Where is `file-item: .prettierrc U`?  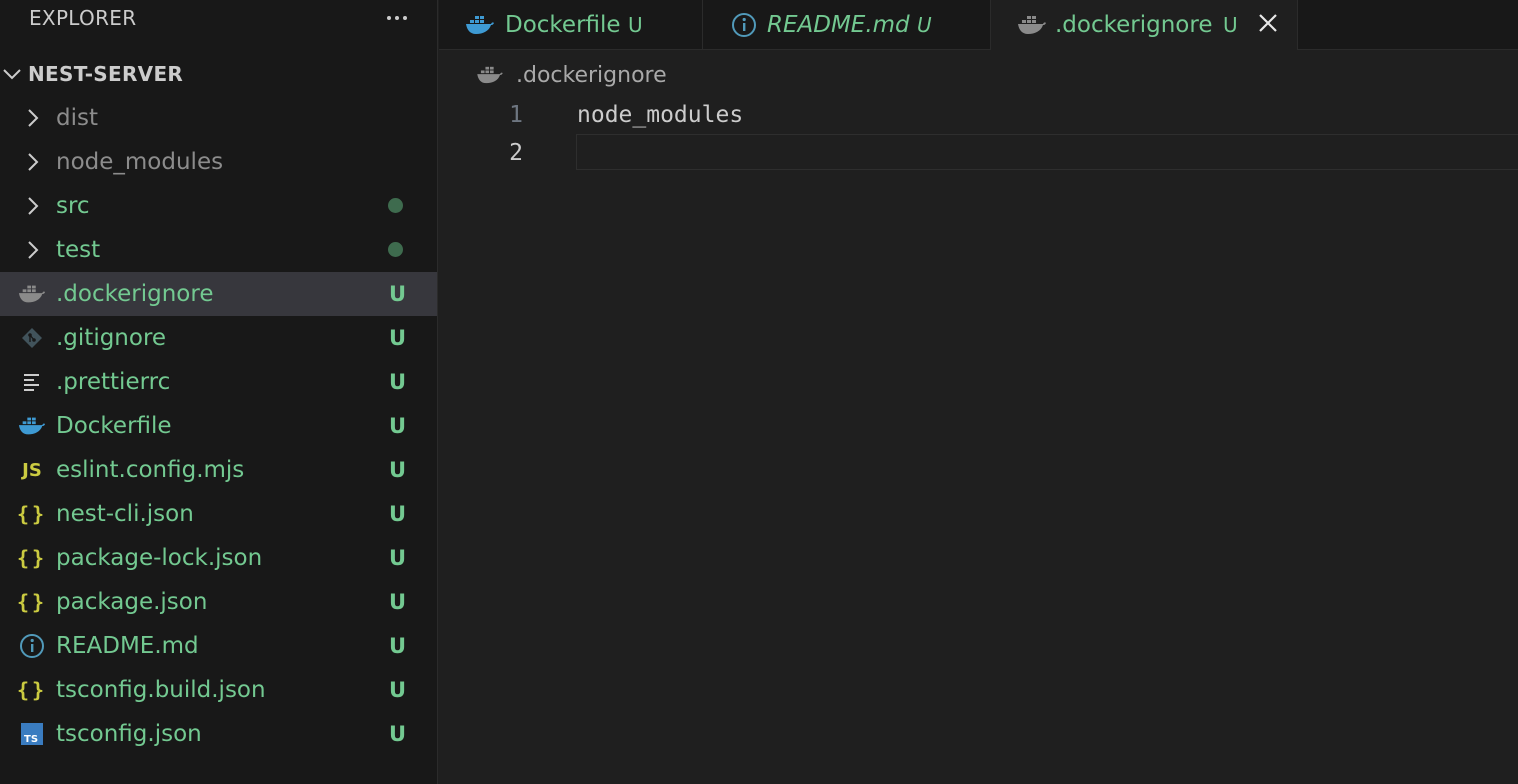 file-item: .prettierrc U is located at coordinates (218, 382).